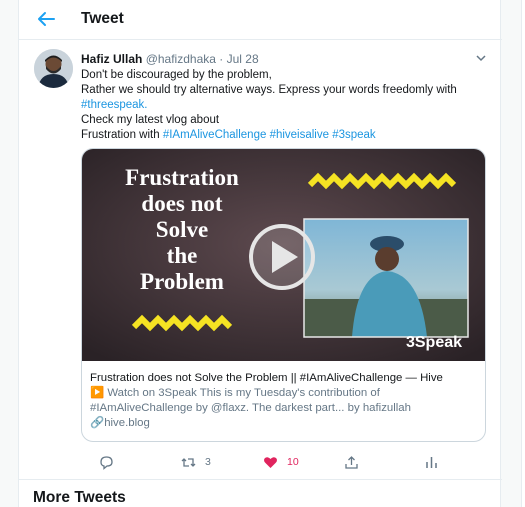 The width and height of the screenshot is (525, 507). Describe the element at coordinates (182, 229) in the screenshot. I see `svg-text: Solve` at that location.